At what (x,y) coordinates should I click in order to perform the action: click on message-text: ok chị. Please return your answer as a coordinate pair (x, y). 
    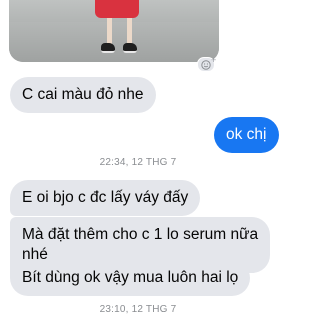
    Looking at the image, I should click on (246, 134).